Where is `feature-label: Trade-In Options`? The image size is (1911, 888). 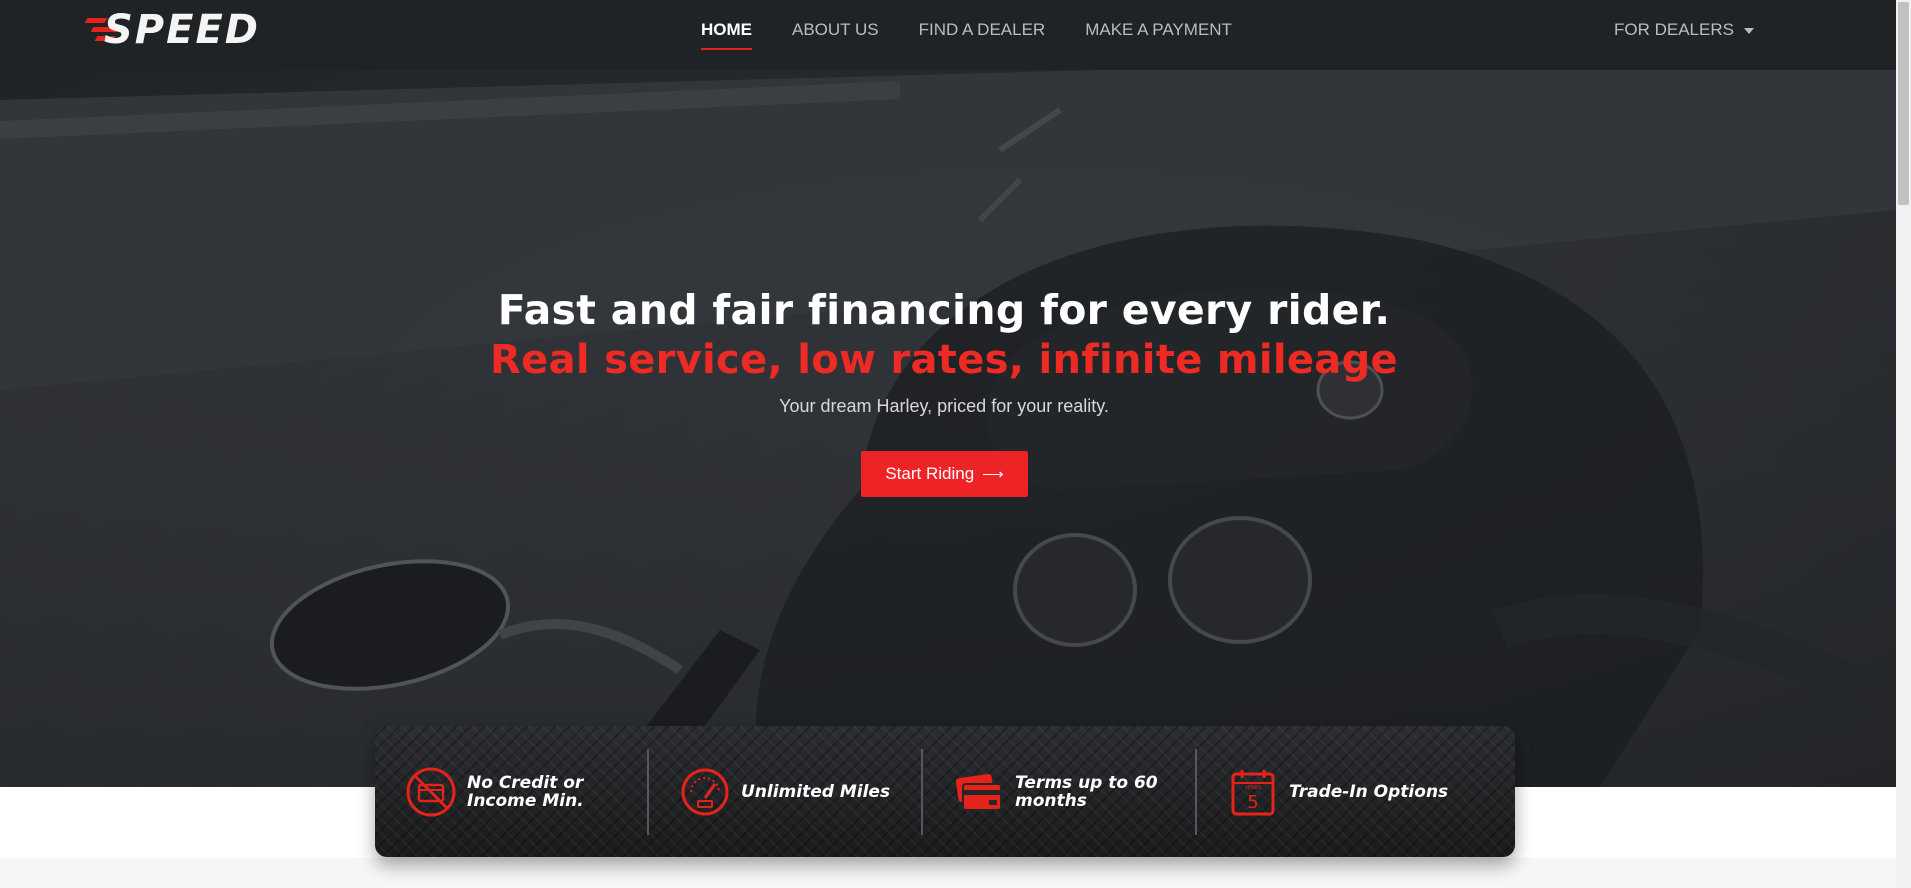 feature-label: Trade-In Options is located at coordinates (1369, 791).